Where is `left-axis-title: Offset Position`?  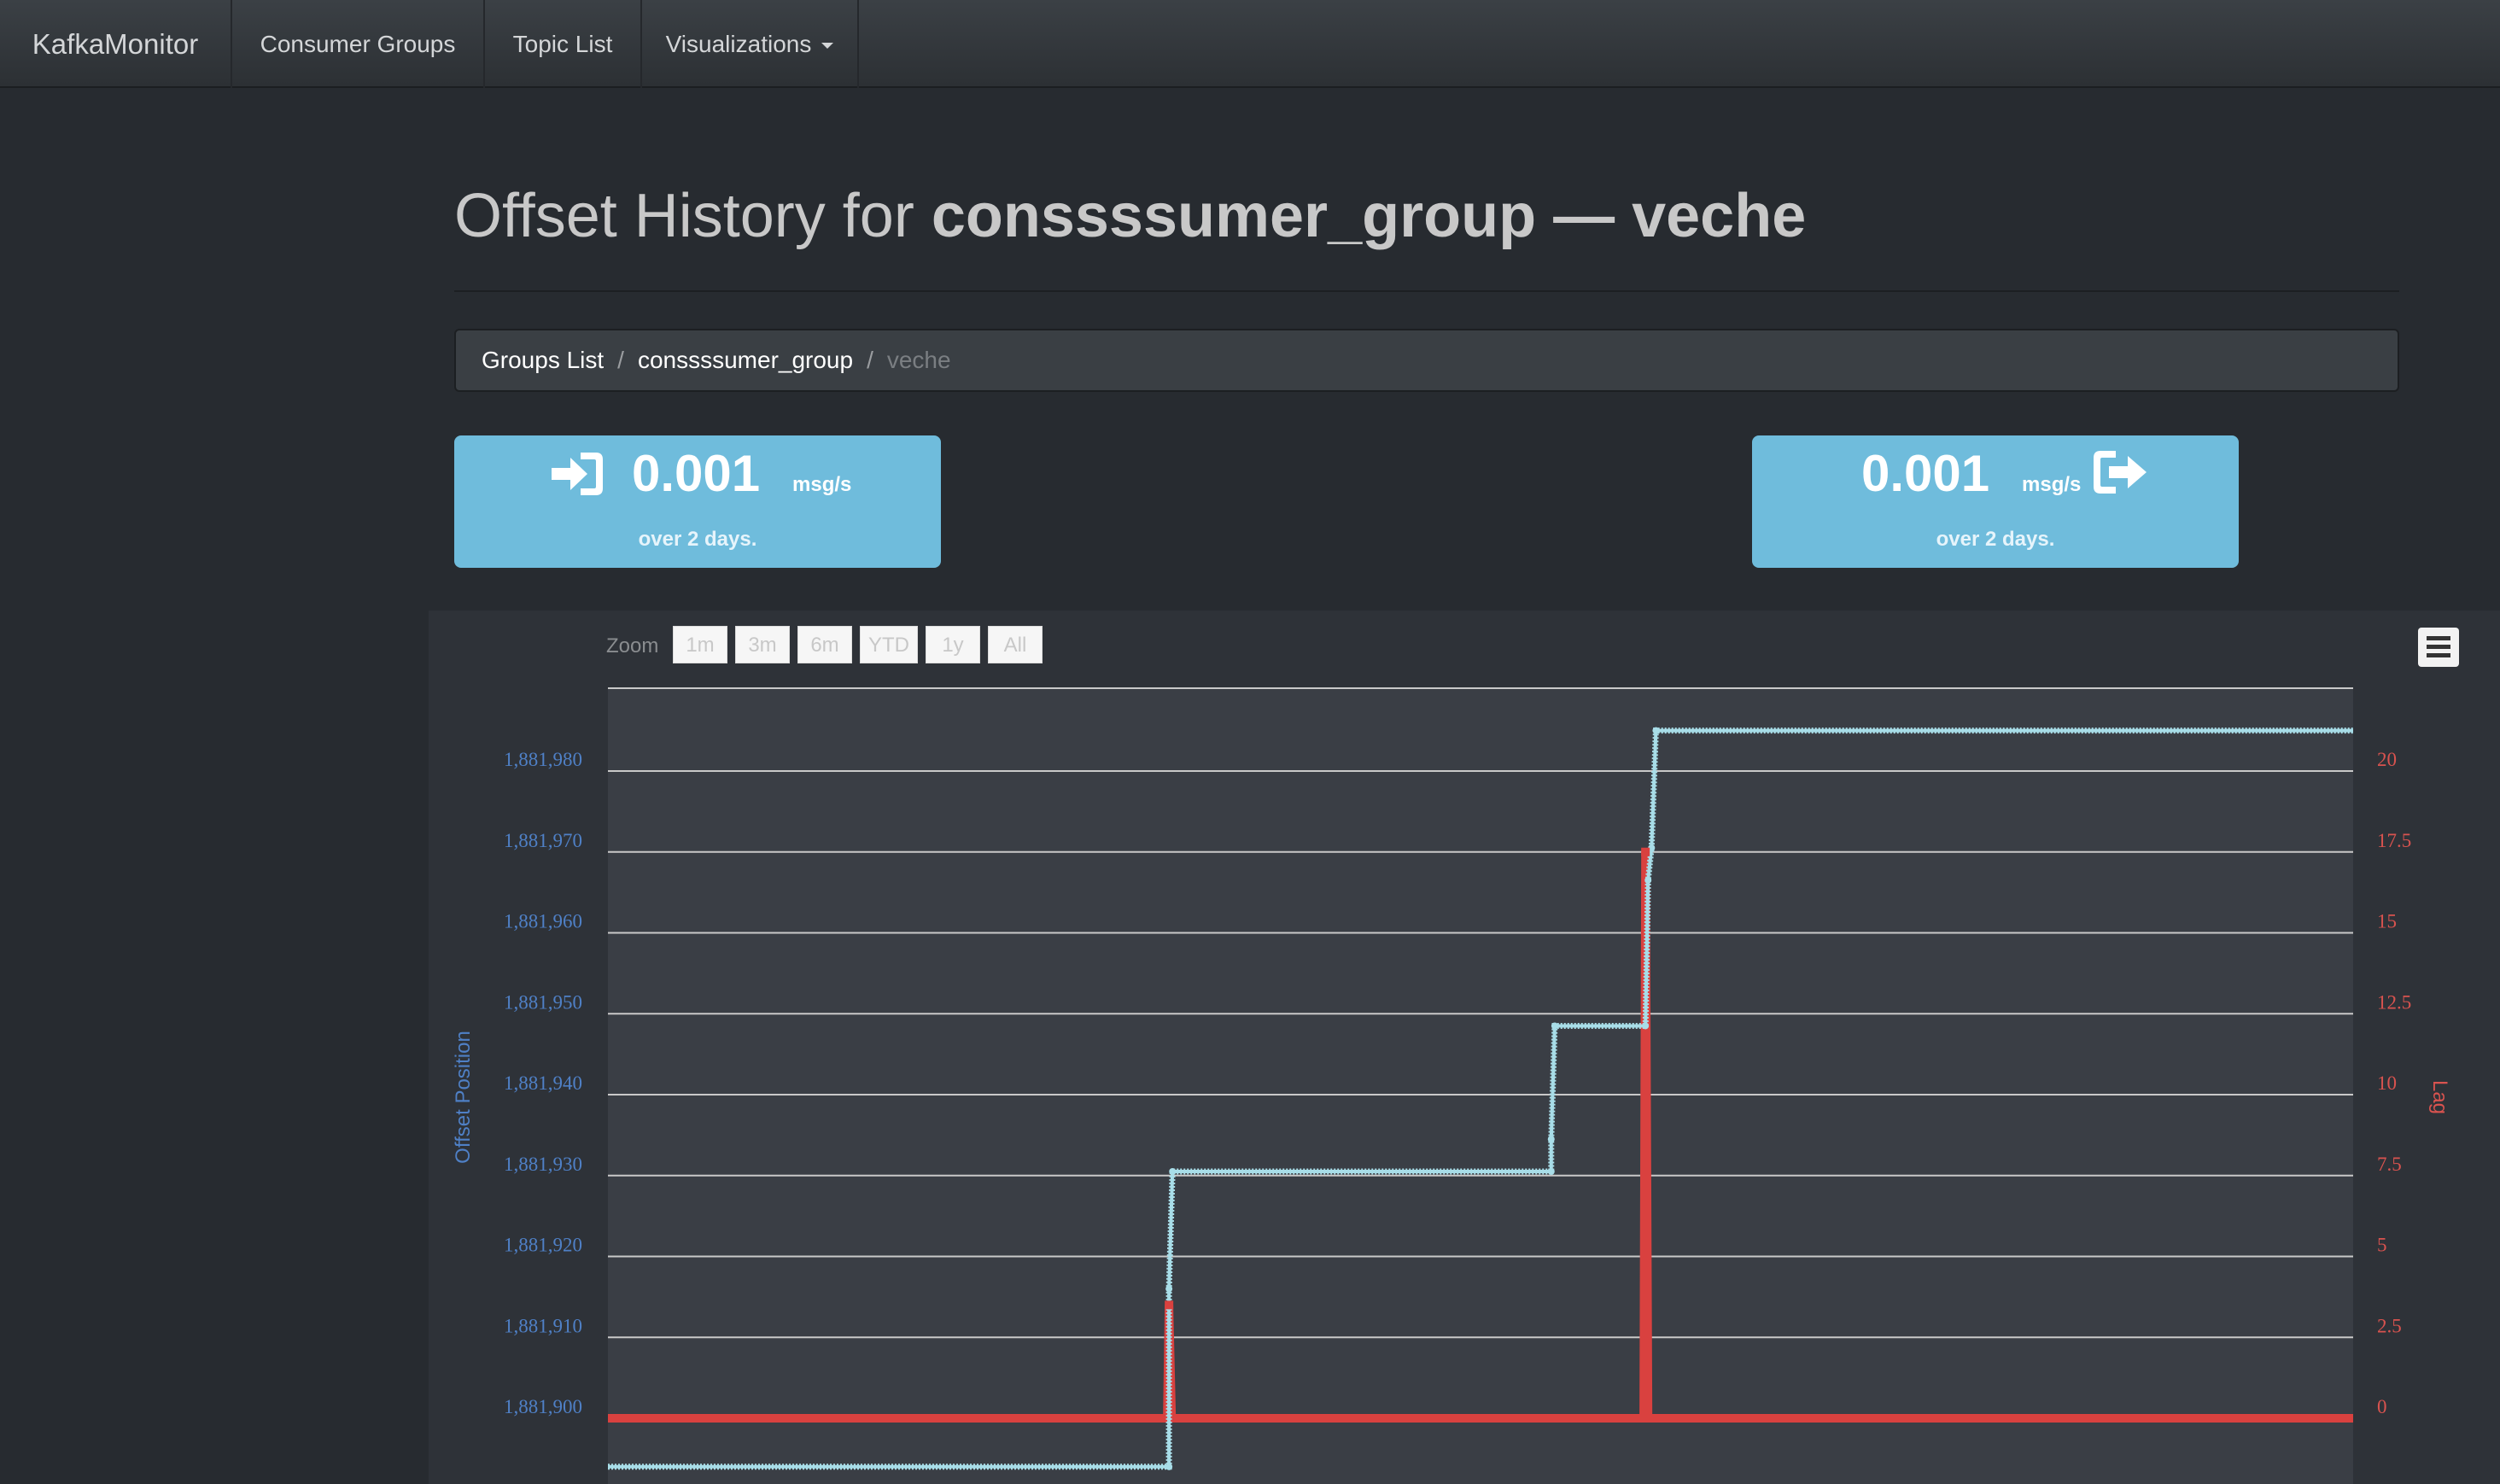
left-axis-title: Offset Position is located at coordinates (464, 1098).